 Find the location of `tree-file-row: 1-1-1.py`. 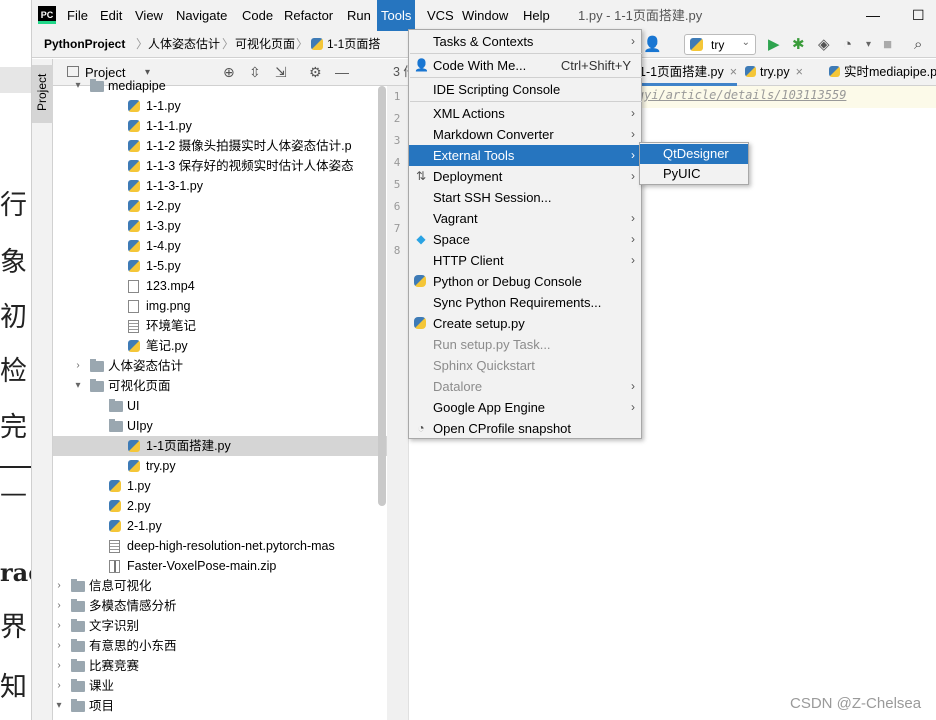

tree-file-row: 1-1-1.py is located at coordinates (220, 126).